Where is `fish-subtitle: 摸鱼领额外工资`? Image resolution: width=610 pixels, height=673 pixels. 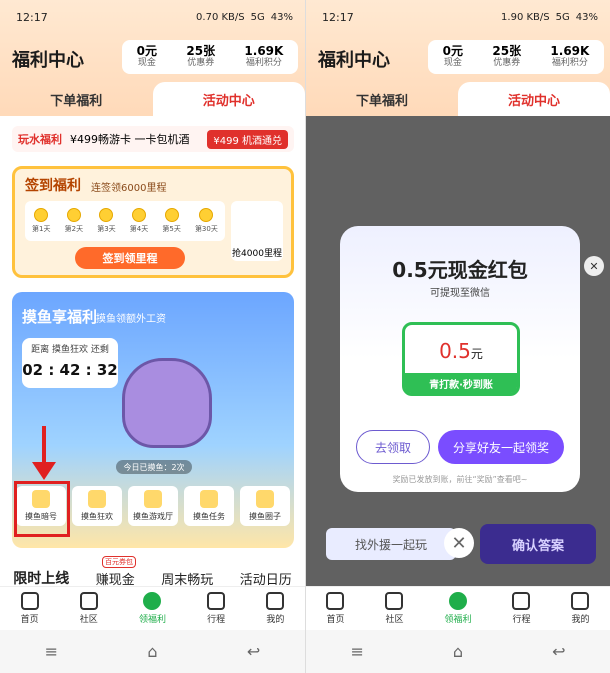
fish-subtitle: 摸鱼领额外工资 is located at coordinates (131, 319).